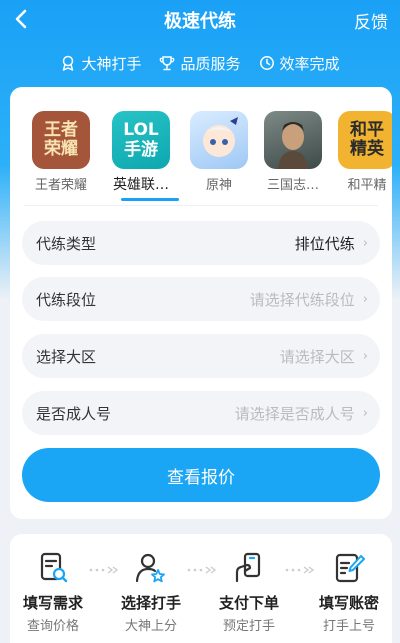 Image resolution: width=400 pixels, height=643 pixels. What do you see at coordinates (150, 568) in the screenshot?
I see `user-star-icon` at bounding box center [150, 568].